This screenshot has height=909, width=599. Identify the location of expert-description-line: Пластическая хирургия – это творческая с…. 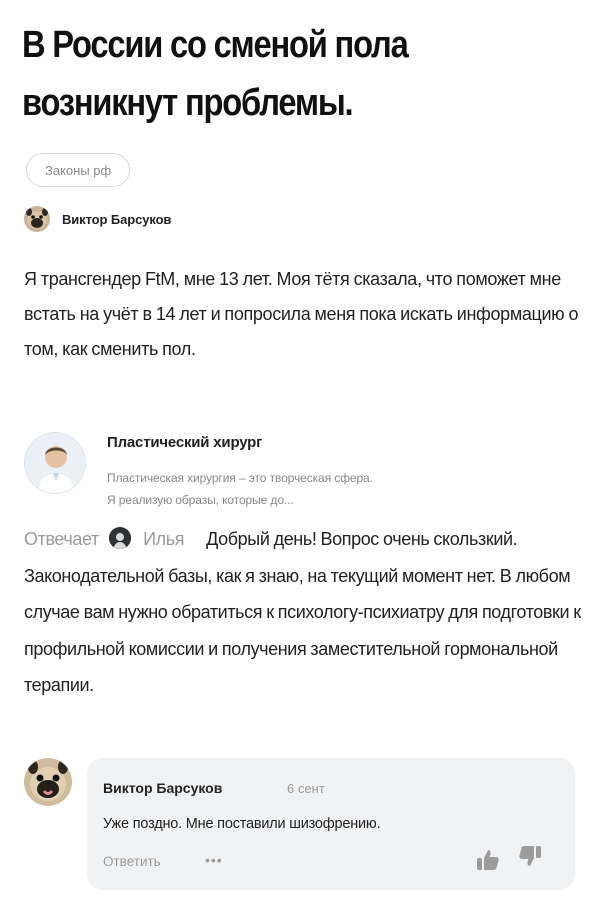
(240, 478).